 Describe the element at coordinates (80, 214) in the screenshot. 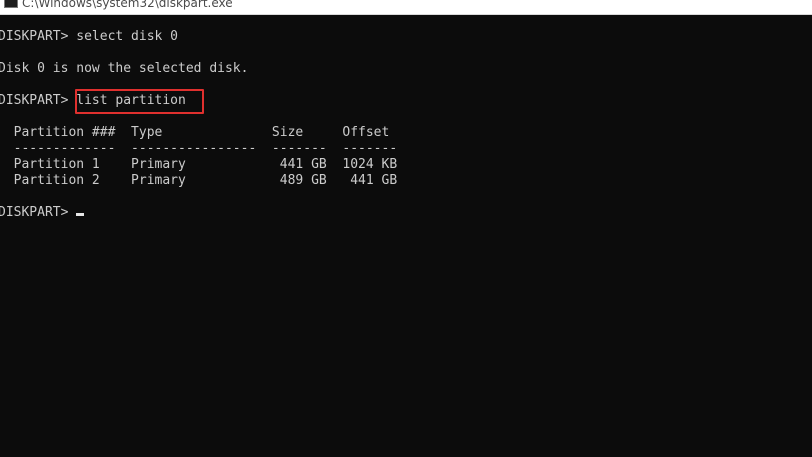

I see `text-cursor` at that location.